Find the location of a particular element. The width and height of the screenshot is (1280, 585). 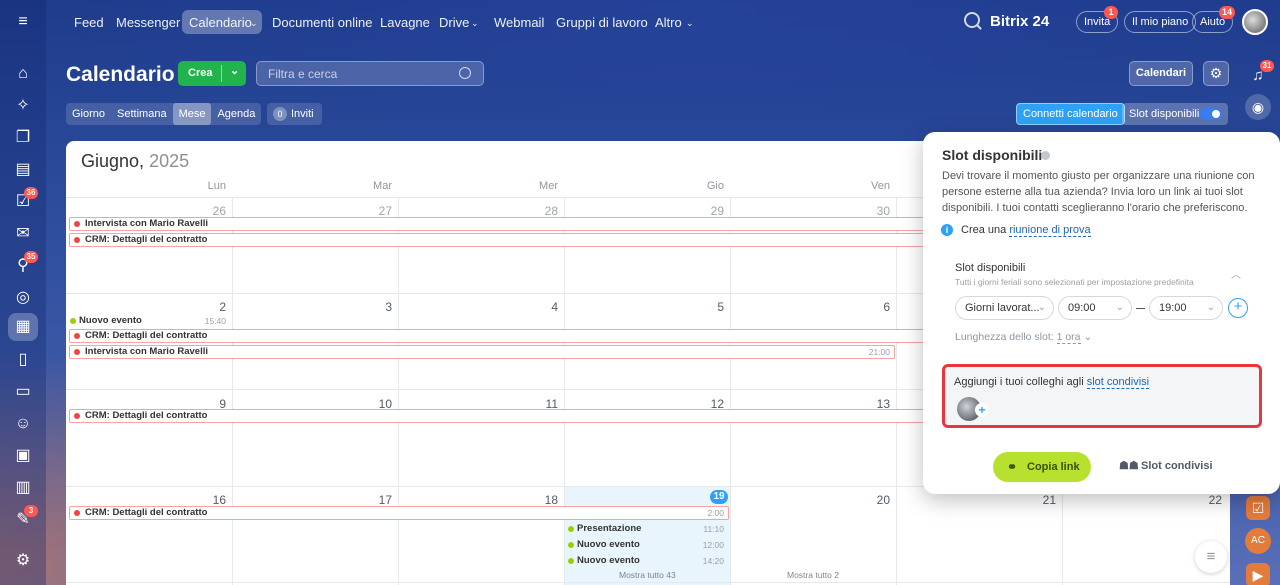

day-number: 26 is located at coordinates (211, 211).